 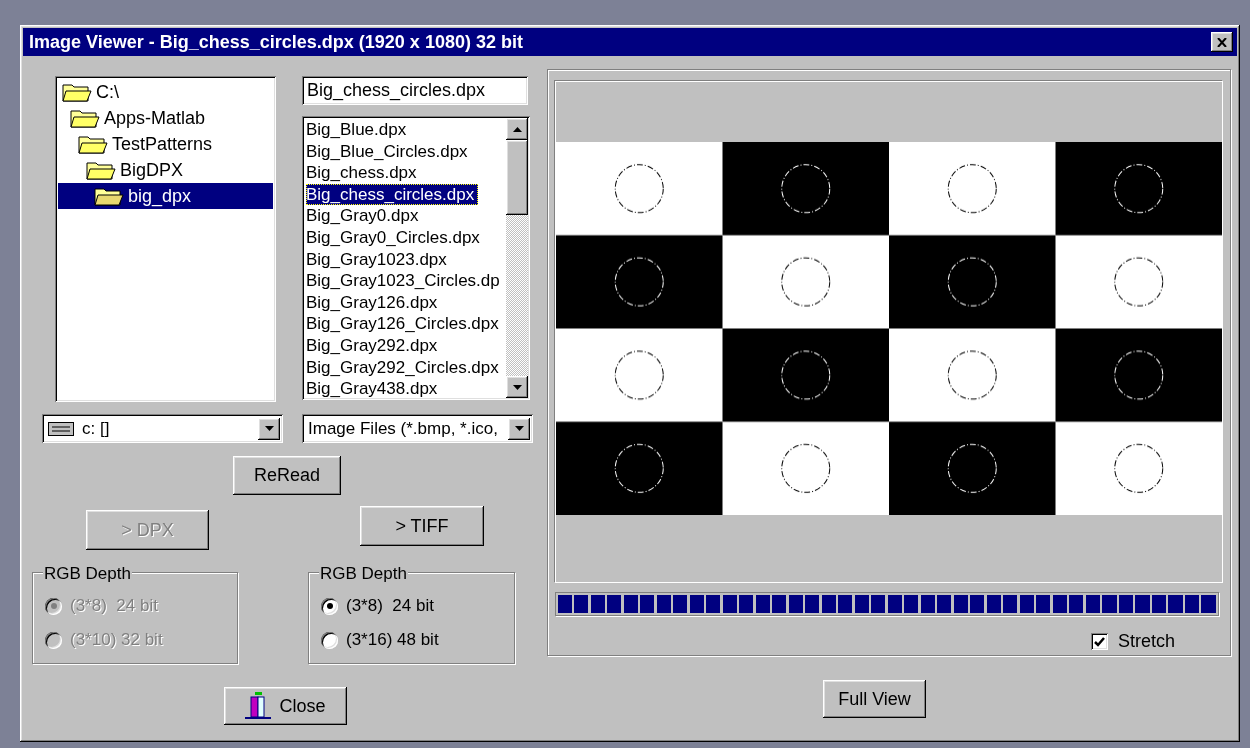 I want to click on file-list-item: Big_Gray1023.dpx, so click(x=378, y=259).